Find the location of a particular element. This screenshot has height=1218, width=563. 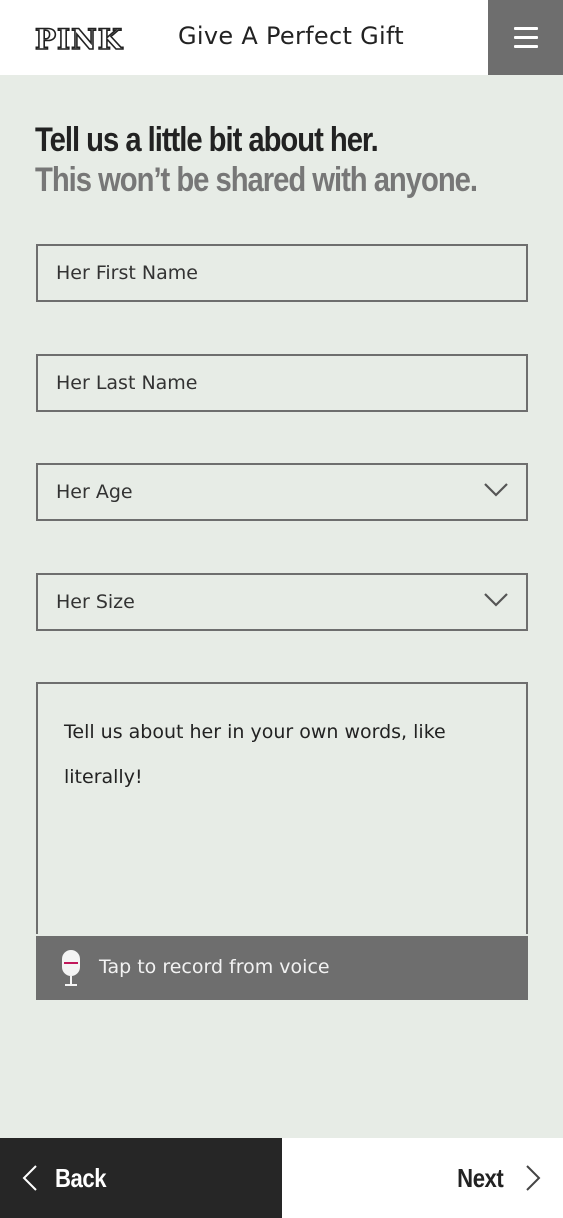

back-label: Back is located at coordinates (81, 1178).